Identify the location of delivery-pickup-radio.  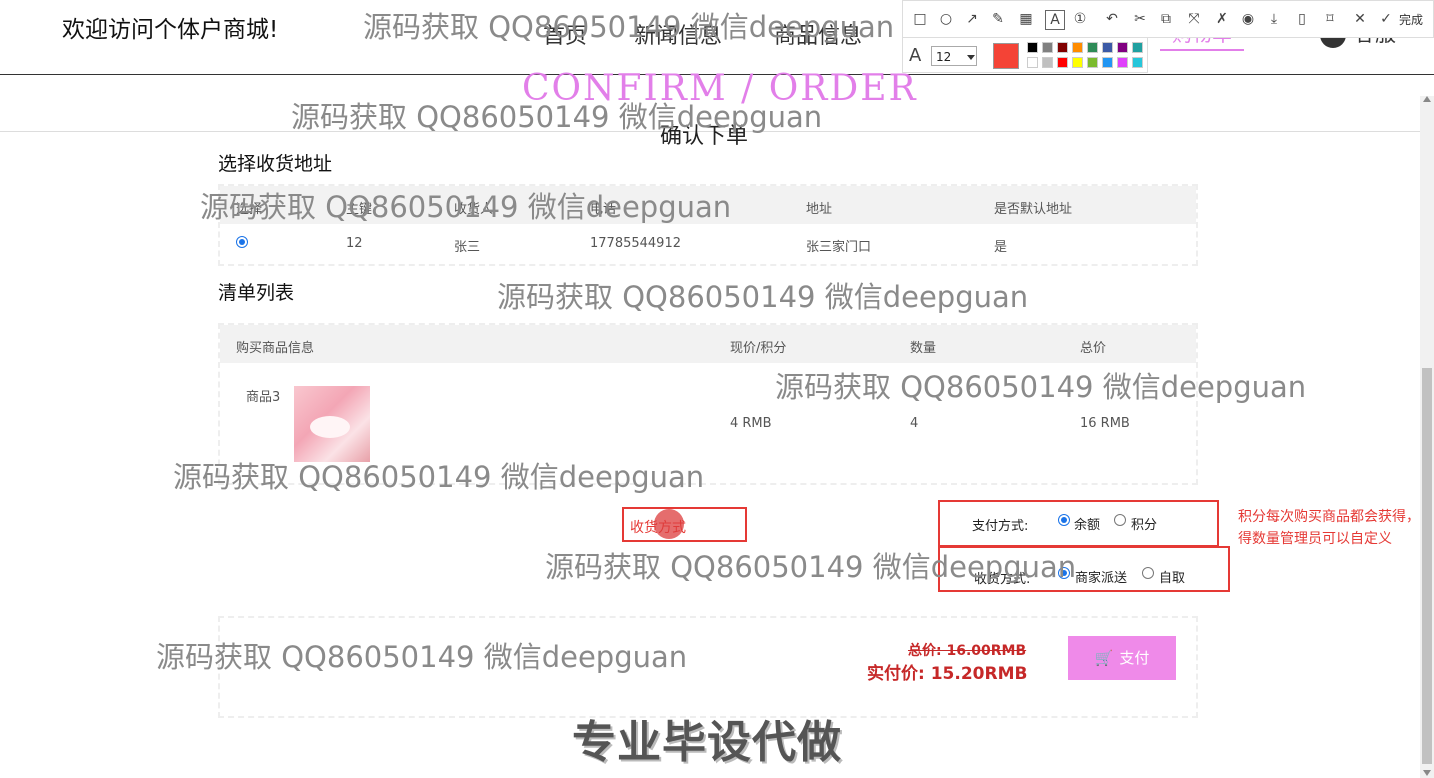
(1148, 573).